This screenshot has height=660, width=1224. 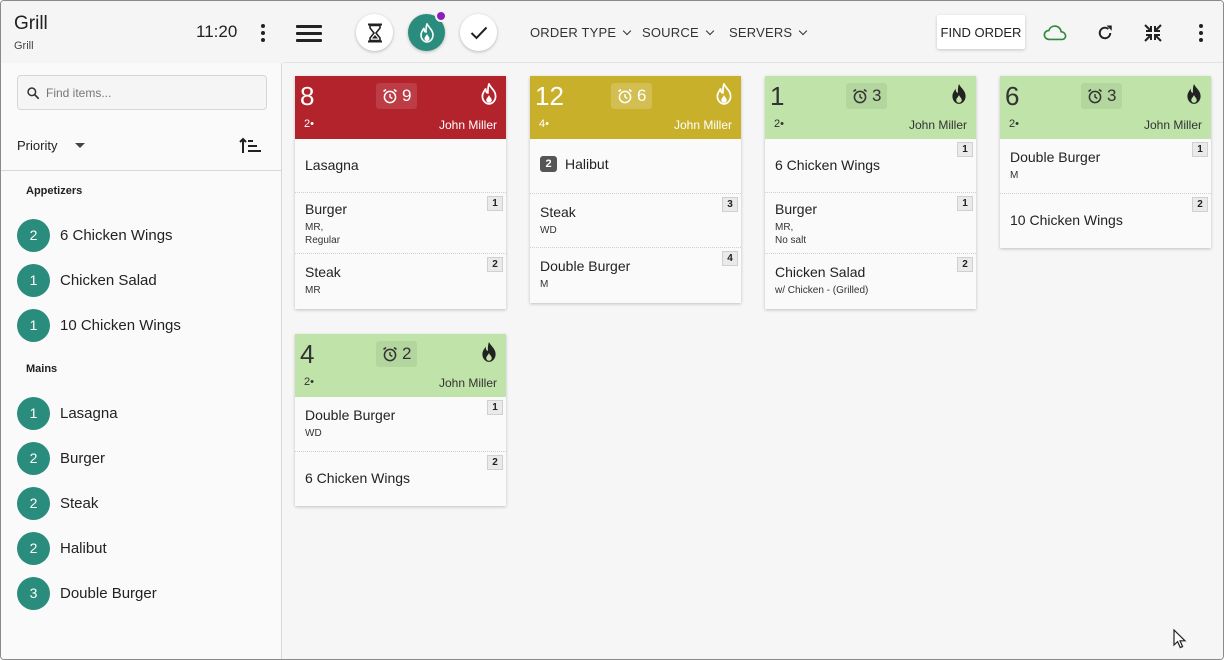 I want to click on ticket-item: 2 Halibut, so click(x=635, y=166).